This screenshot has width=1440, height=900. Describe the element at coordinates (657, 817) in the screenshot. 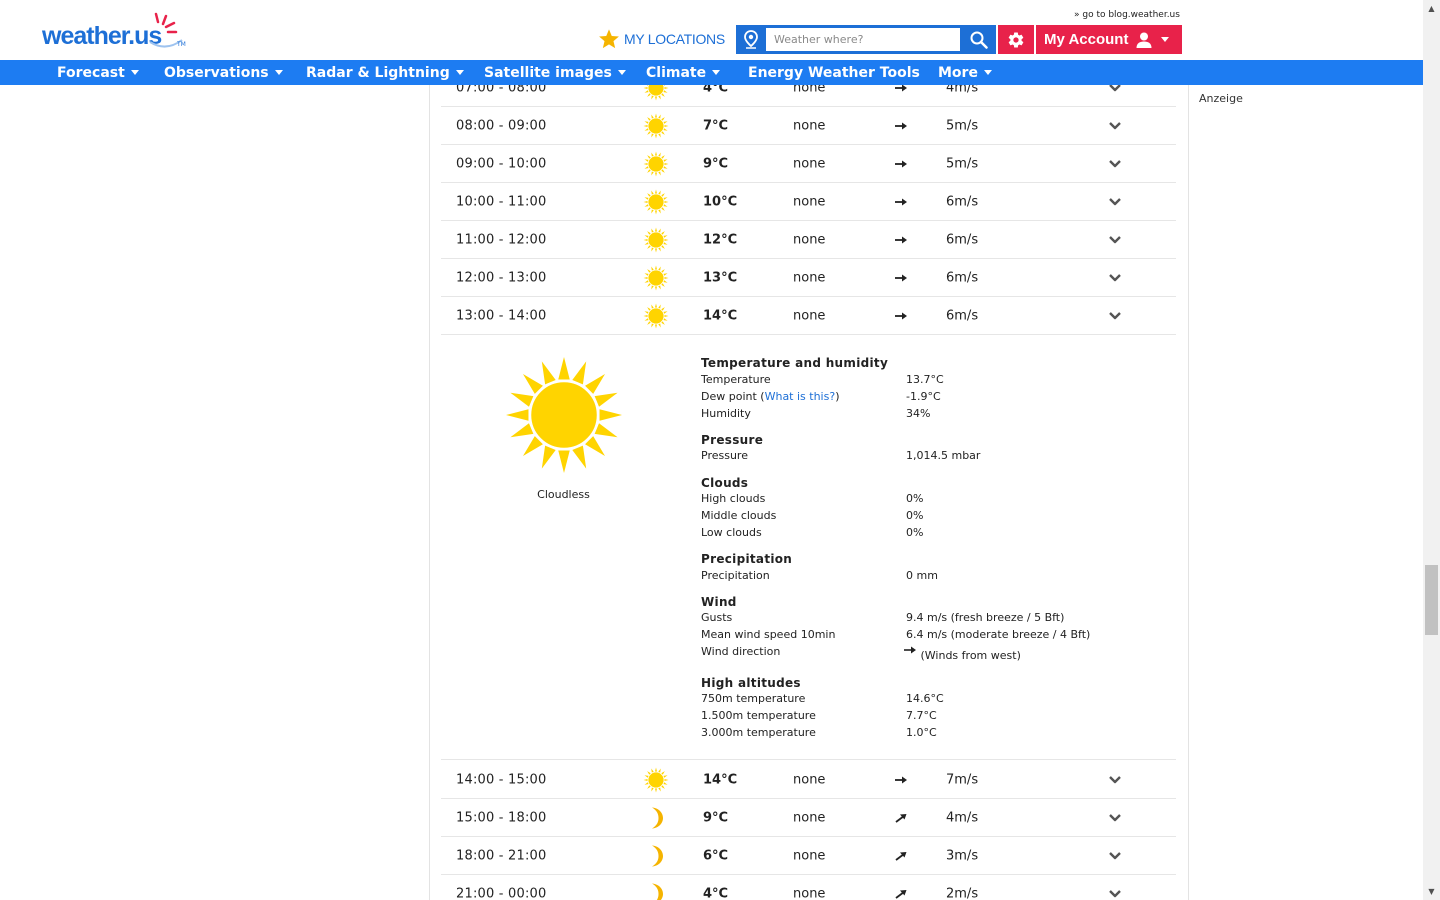

I see `moon-icon` at that location.